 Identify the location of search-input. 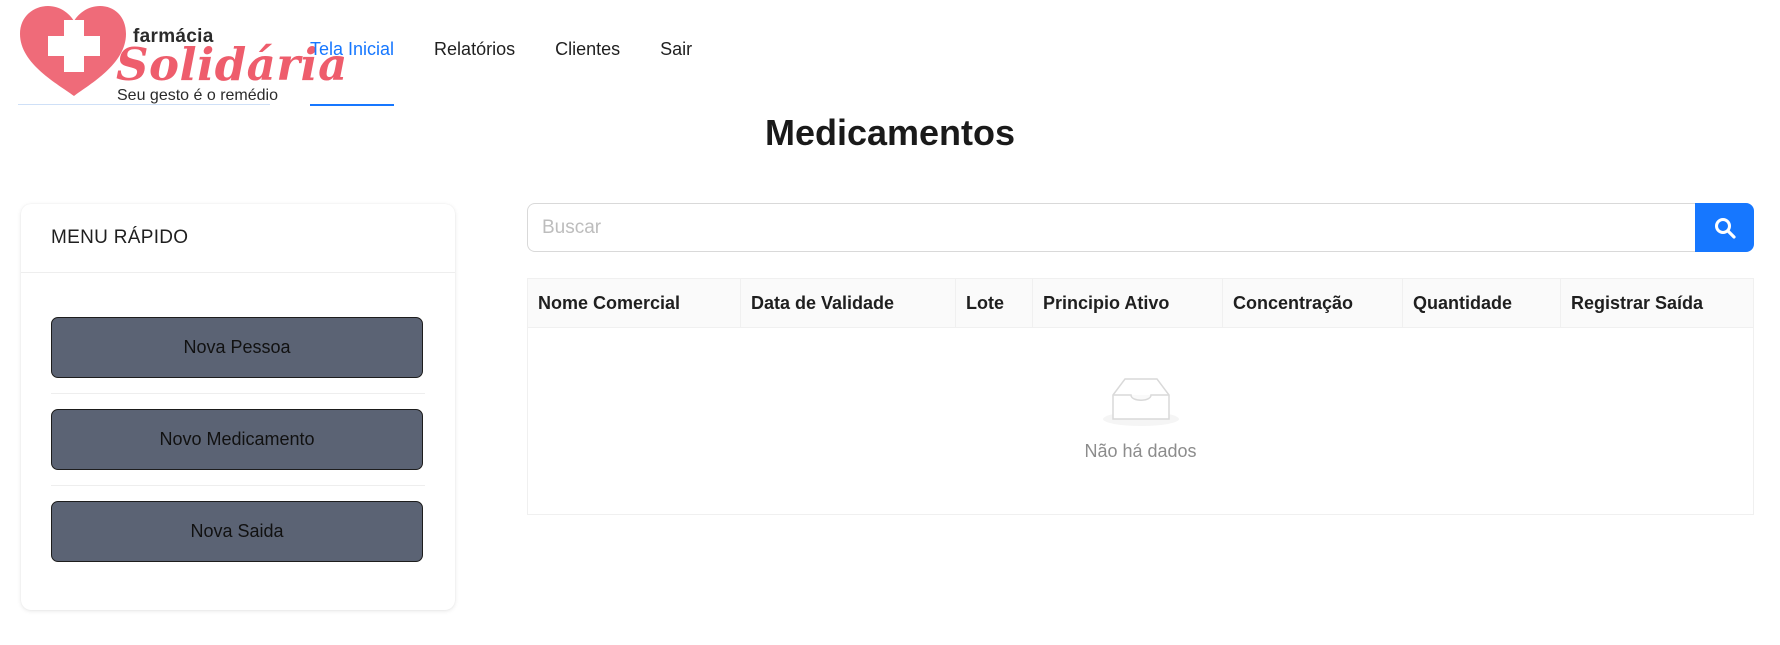
(1111, 227).